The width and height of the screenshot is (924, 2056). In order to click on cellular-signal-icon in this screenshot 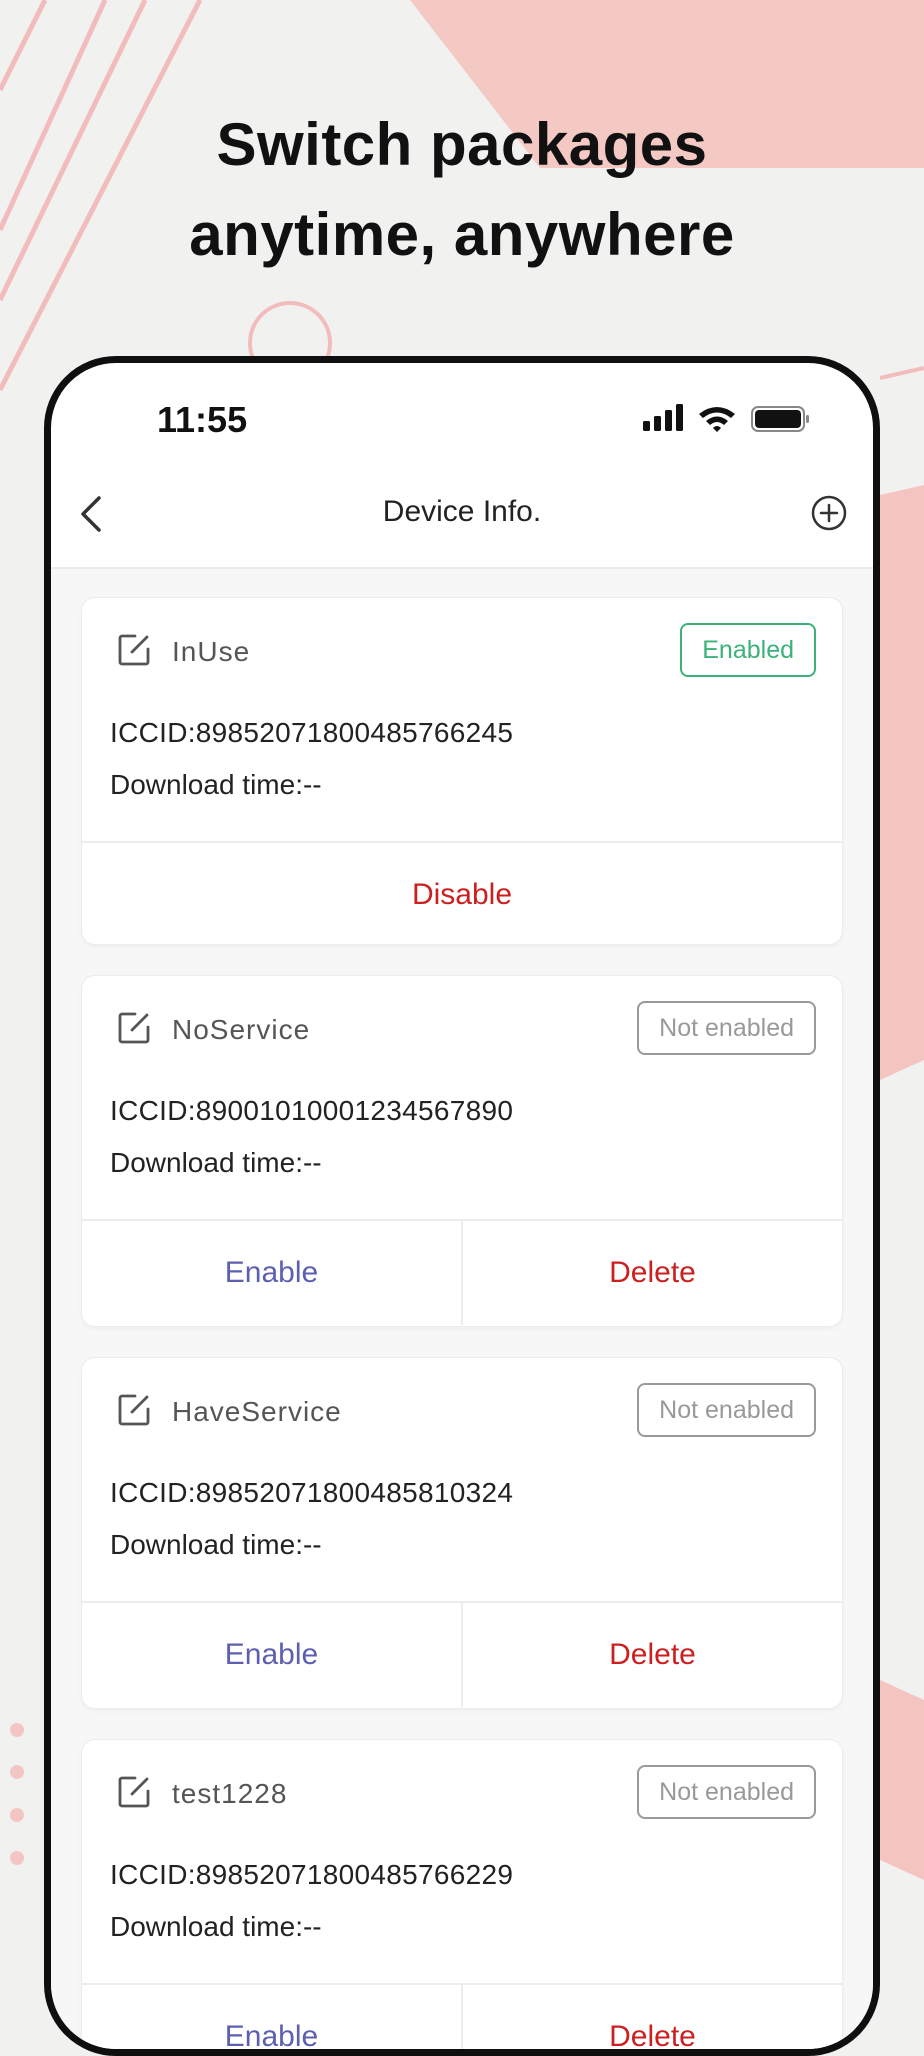, I will do `click(663, 417)`.